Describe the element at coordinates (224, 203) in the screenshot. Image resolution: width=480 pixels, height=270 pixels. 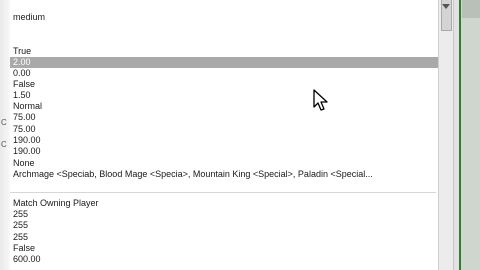
I see `value-row: Match Owning Player` at that location.